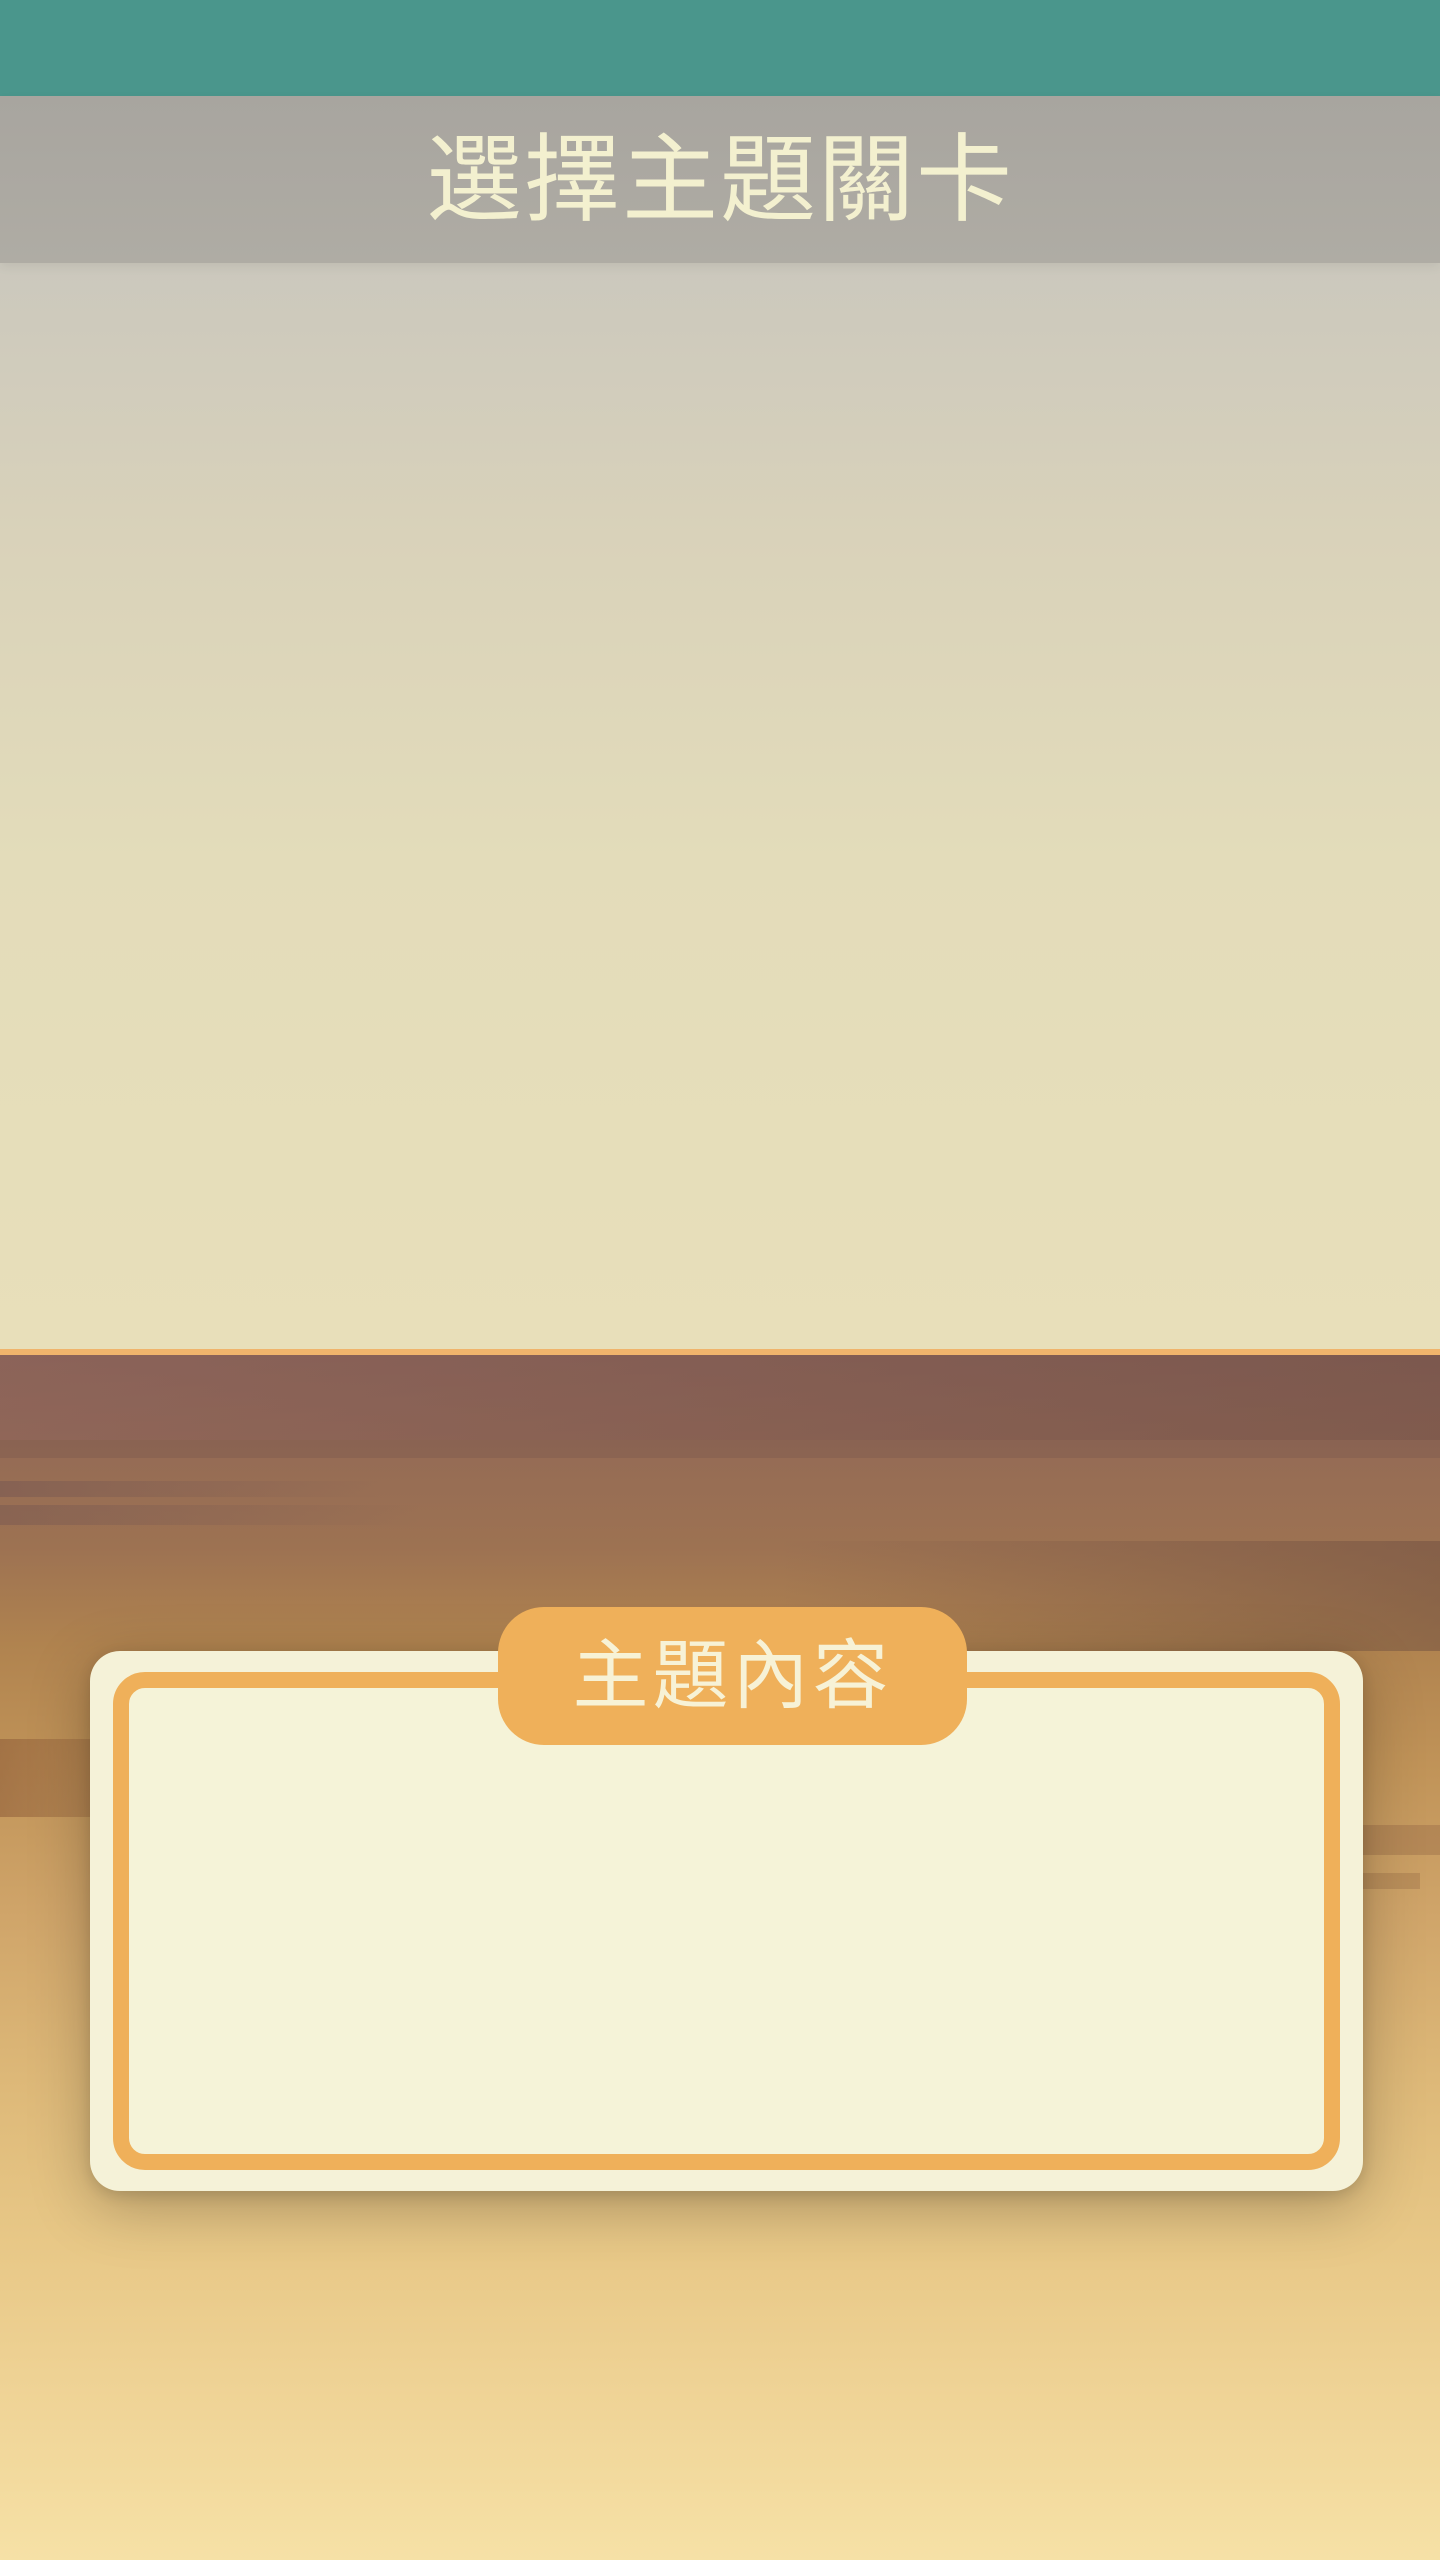 The height and width of the screenshot is (2560, 1440). I want to click on theme-content-tab: 主題內容, so click(732, 1676).